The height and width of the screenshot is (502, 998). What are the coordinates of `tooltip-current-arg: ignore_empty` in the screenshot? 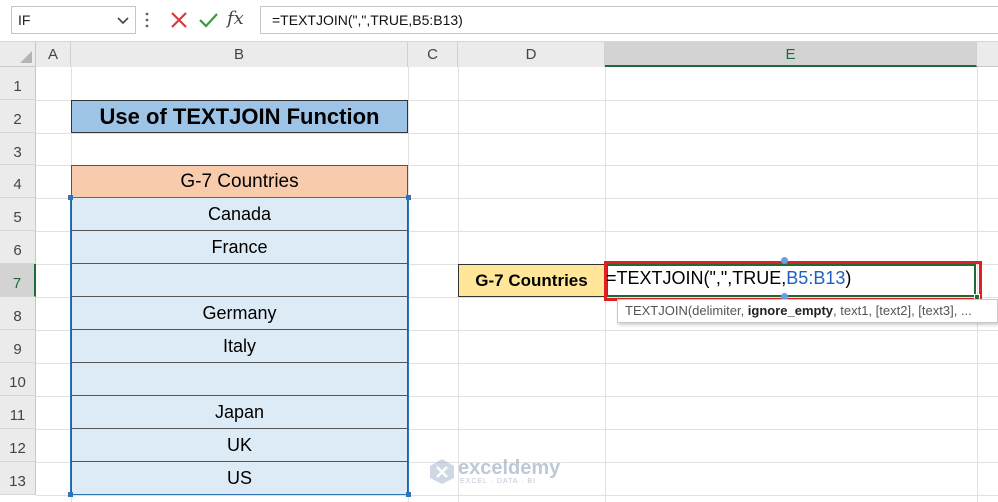 It's located at (790, 310).